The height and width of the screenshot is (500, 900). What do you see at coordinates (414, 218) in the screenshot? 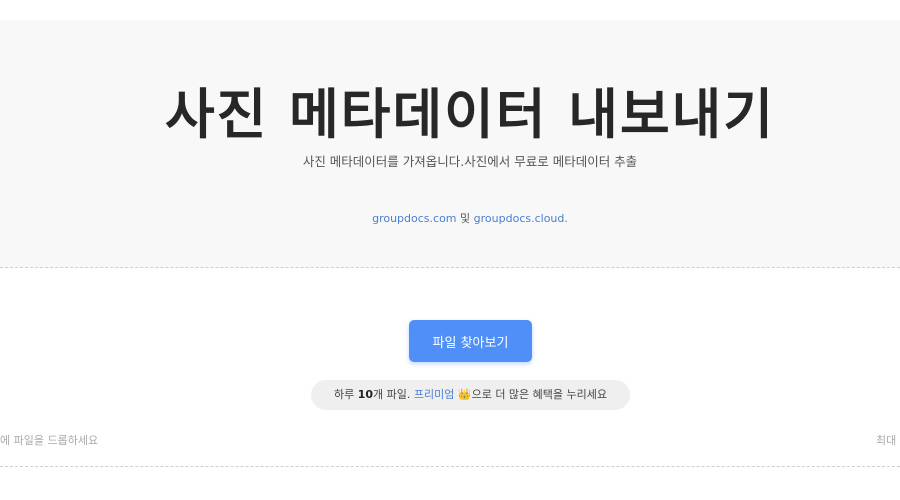
I see `groupdocs-com-link: groupdocs.com` at bounding box center [414, 218].